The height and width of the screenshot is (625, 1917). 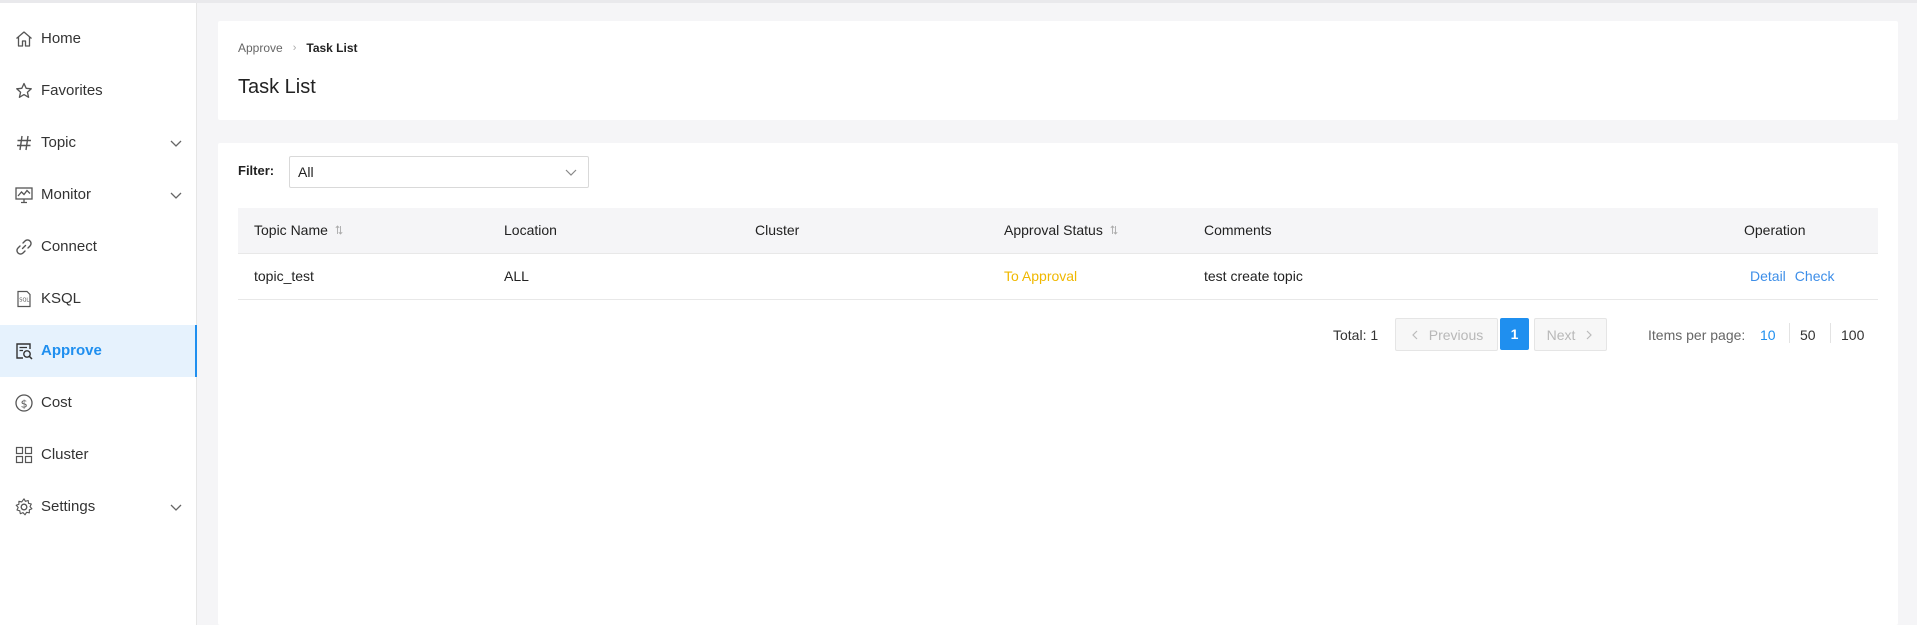 I want to click on dollar-icon: $, so click(x=24, y=403).